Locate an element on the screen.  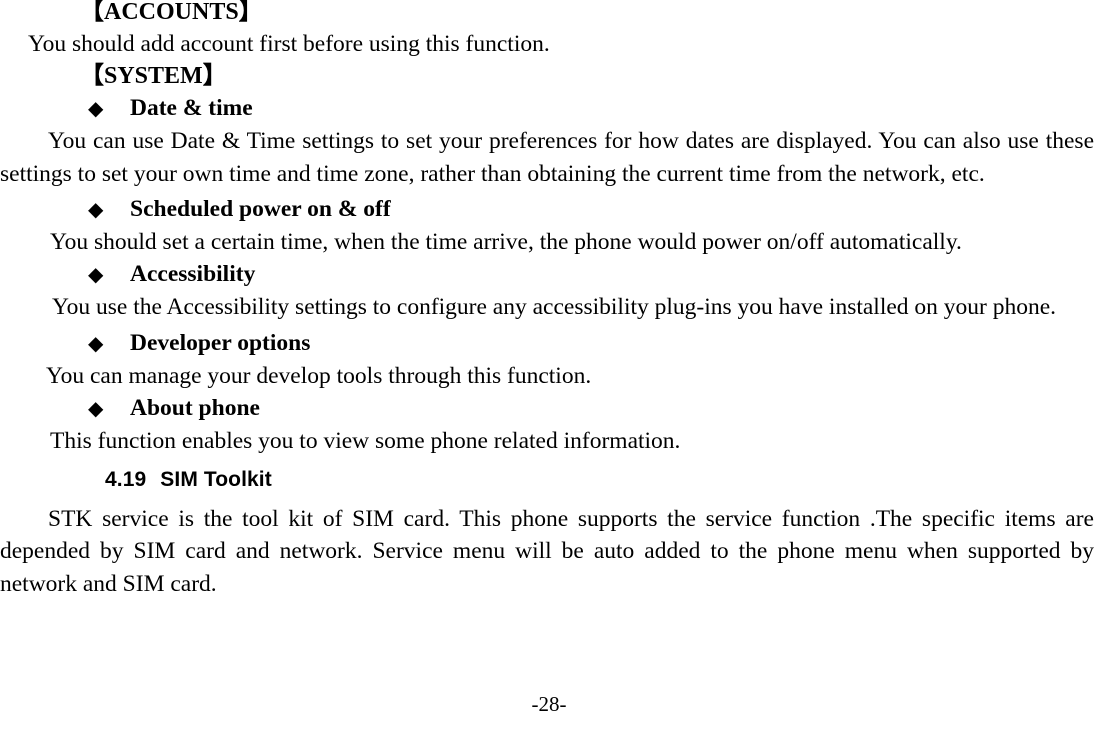
section-heading-sim-toolkit: 4.19 SIM Toolkit is located at coordinates (549, 480).